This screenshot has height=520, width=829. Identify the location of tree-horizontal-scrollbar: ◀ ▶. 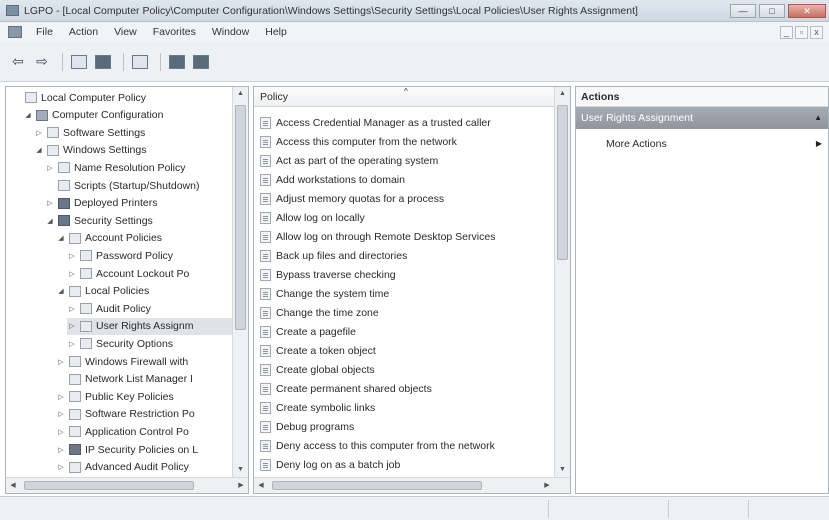
(127, 485).